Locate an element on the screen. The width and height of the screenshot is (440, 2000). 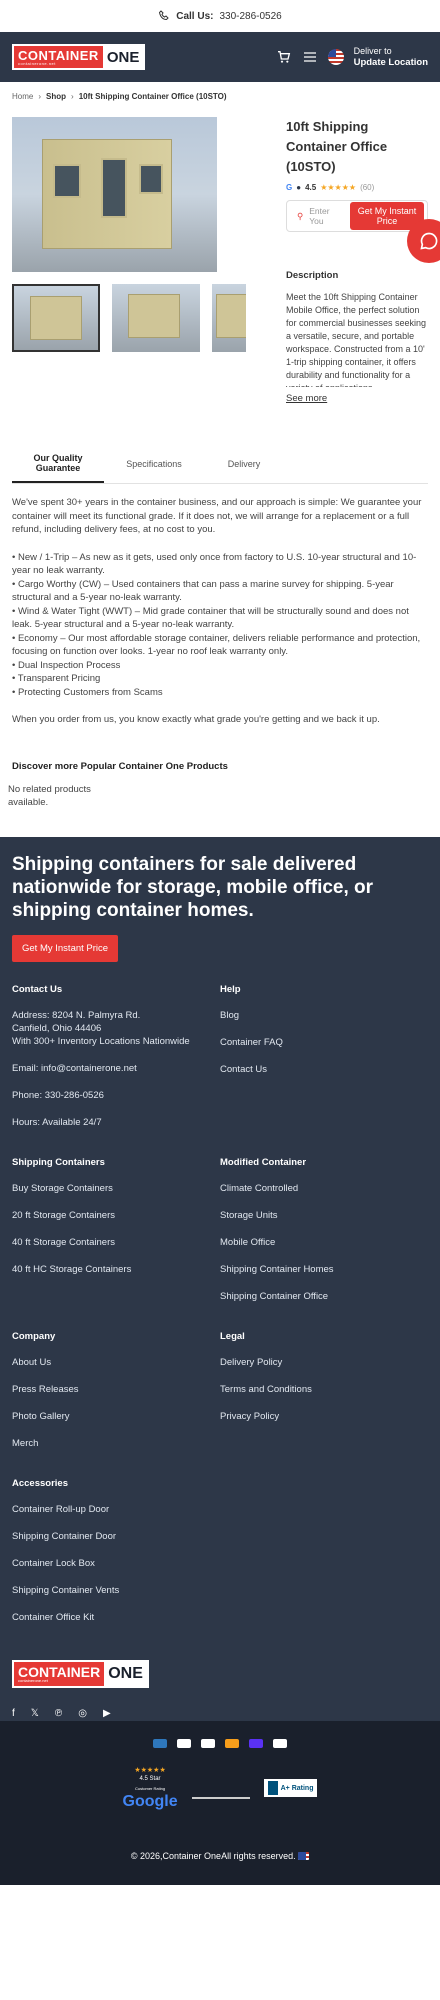
footer-link: 40 ft Storage Containers is located at coordinates (116, 1242).